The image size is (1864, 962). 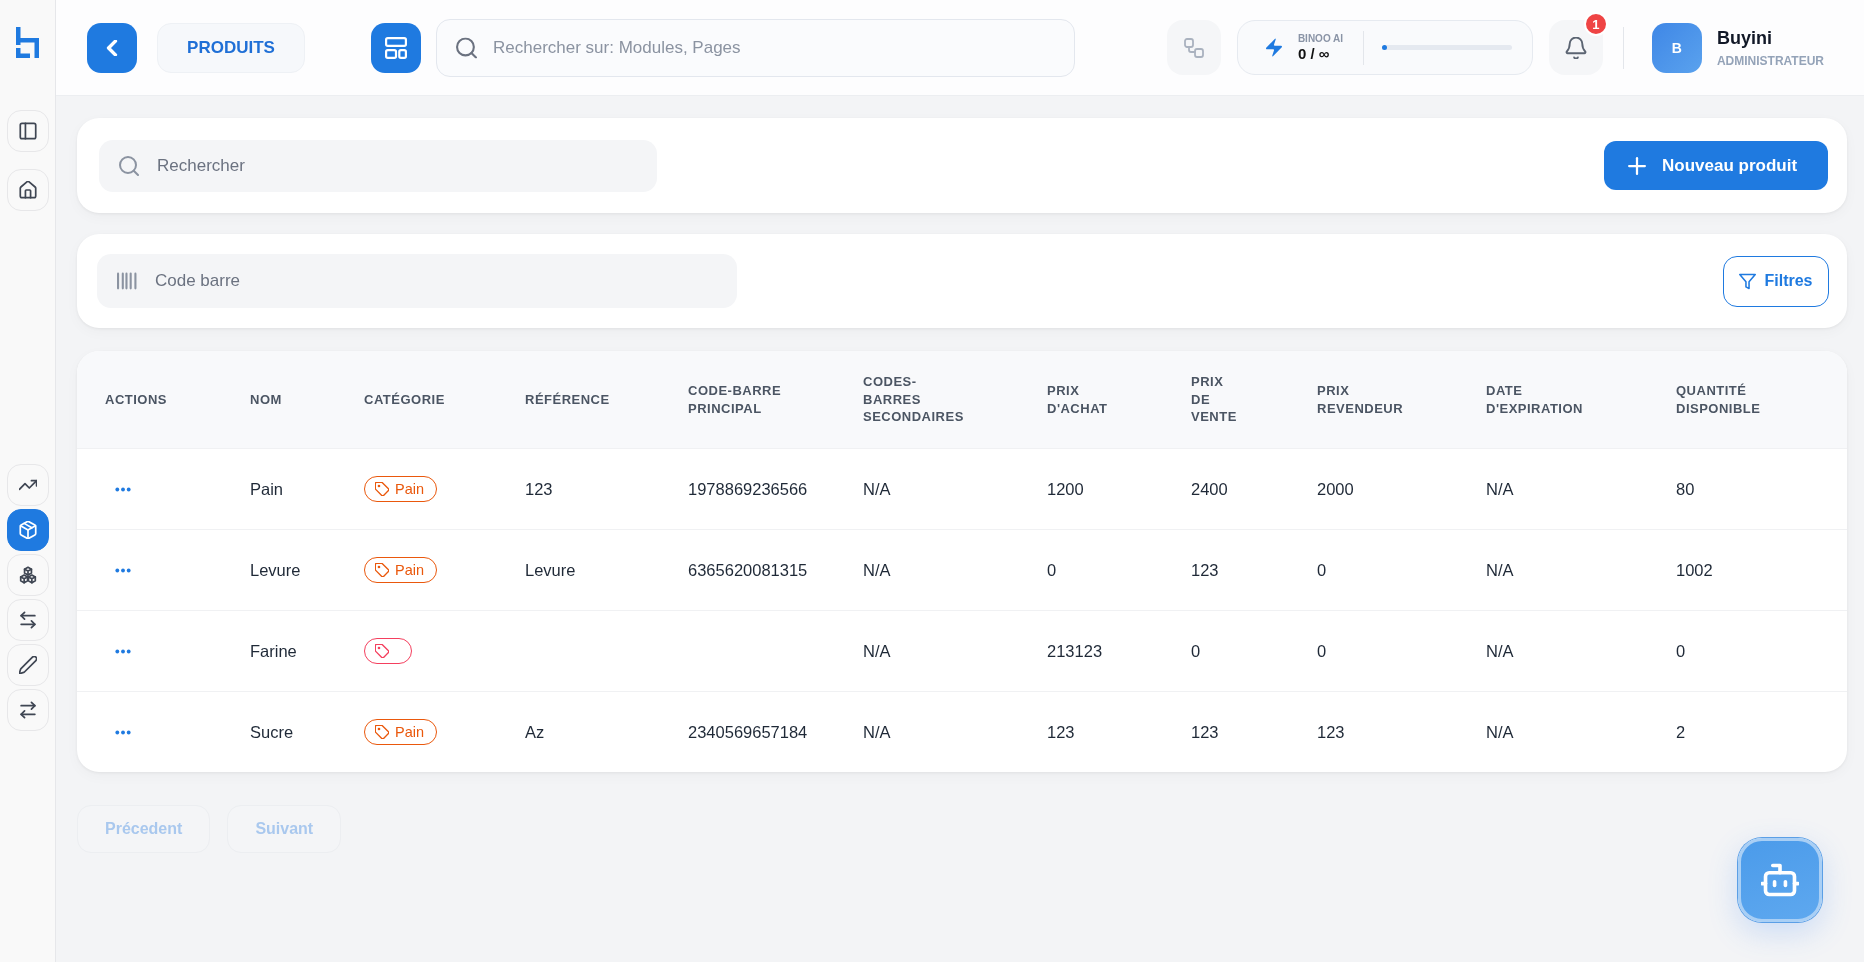 What do you see at coordinates (748, 489) in the screenshot?
I see `table-cell: 1978869236566` at bounding box center [748, 489].